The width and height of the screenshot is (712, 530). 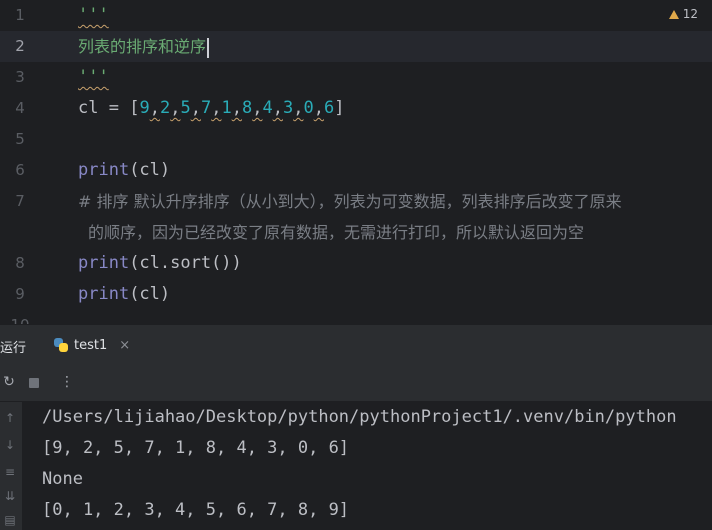 I want to click on line-number: 9, so click(x=20, y=294).